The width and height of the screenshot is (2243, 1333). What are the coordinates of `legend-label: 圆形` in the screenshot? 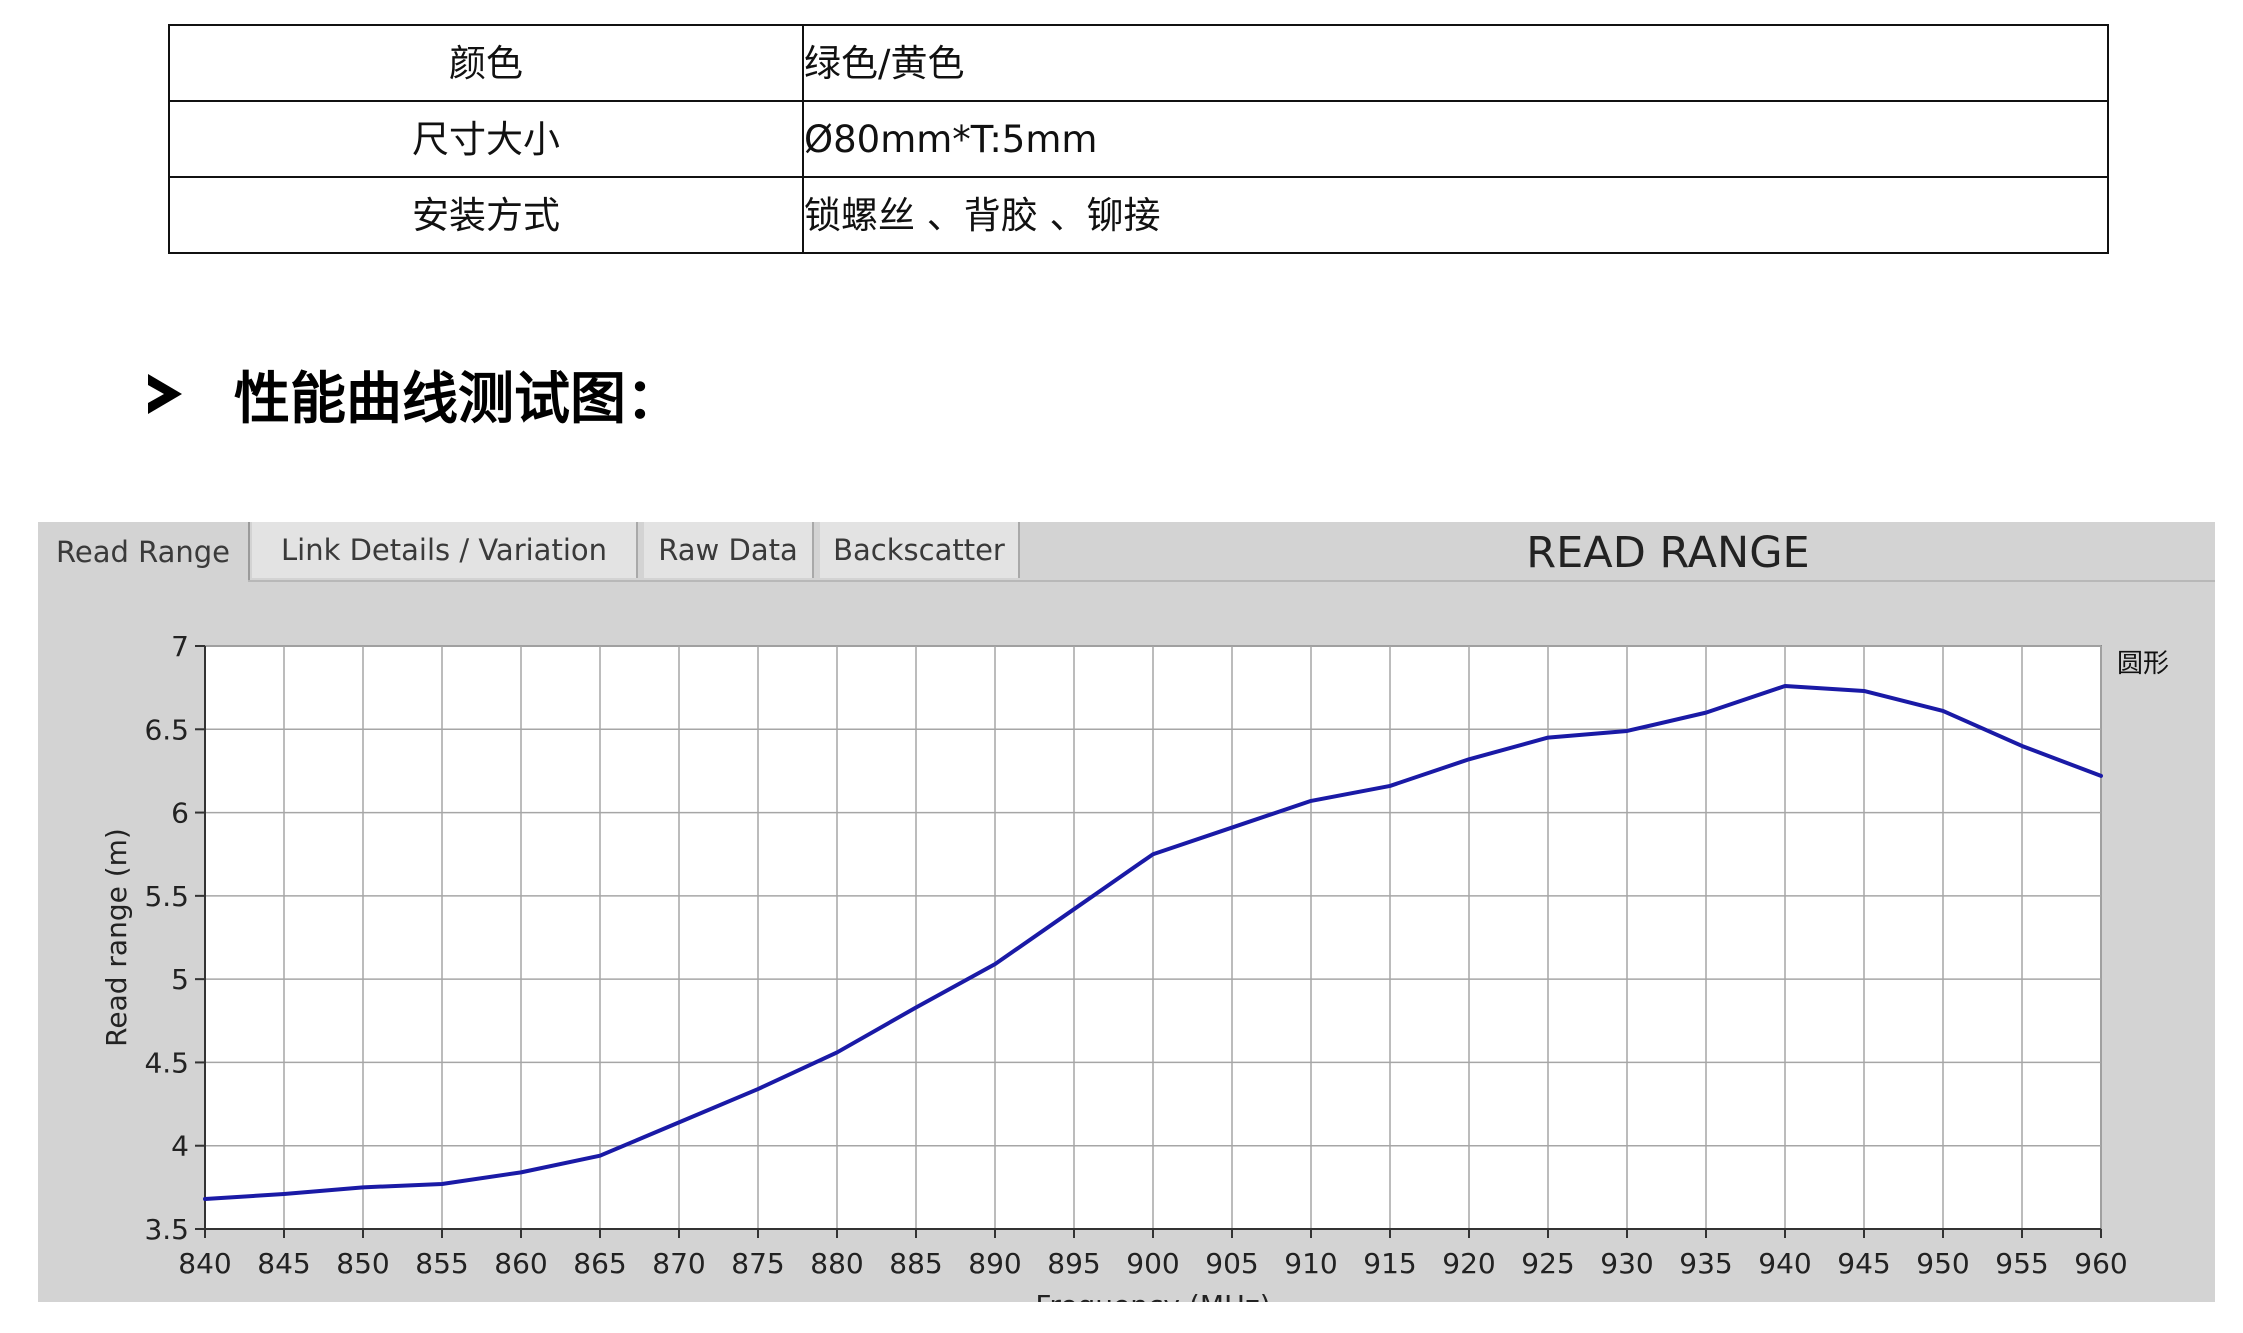 It's located at (2143, 664).